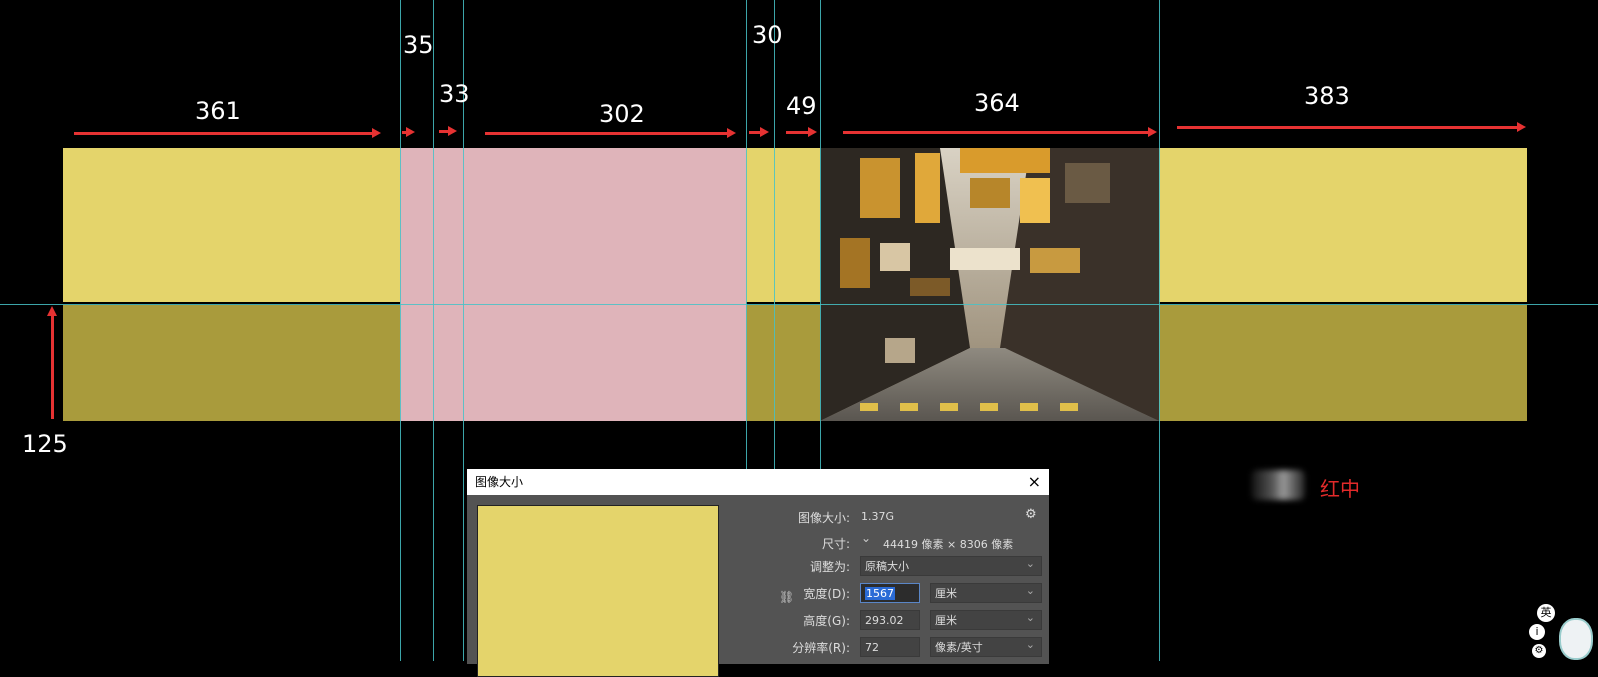 The width and height of the screenshot is (1598, 677). What do you see at coordinates (986, 592) in the screenshot?
I see `width-unit-select: 厘米` at bounding box center [986, 592].